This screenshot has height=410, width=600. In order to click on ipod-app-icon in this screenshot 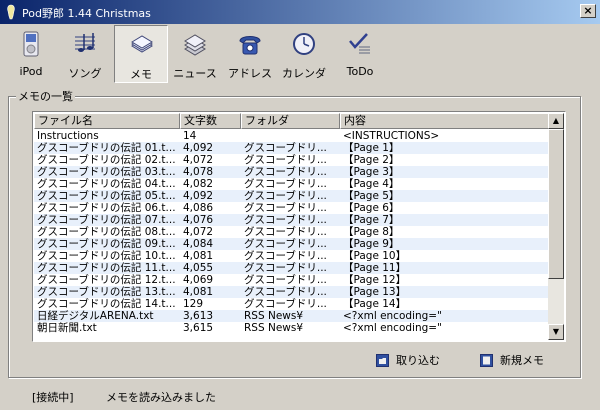, I will do `click(11, 12)`.